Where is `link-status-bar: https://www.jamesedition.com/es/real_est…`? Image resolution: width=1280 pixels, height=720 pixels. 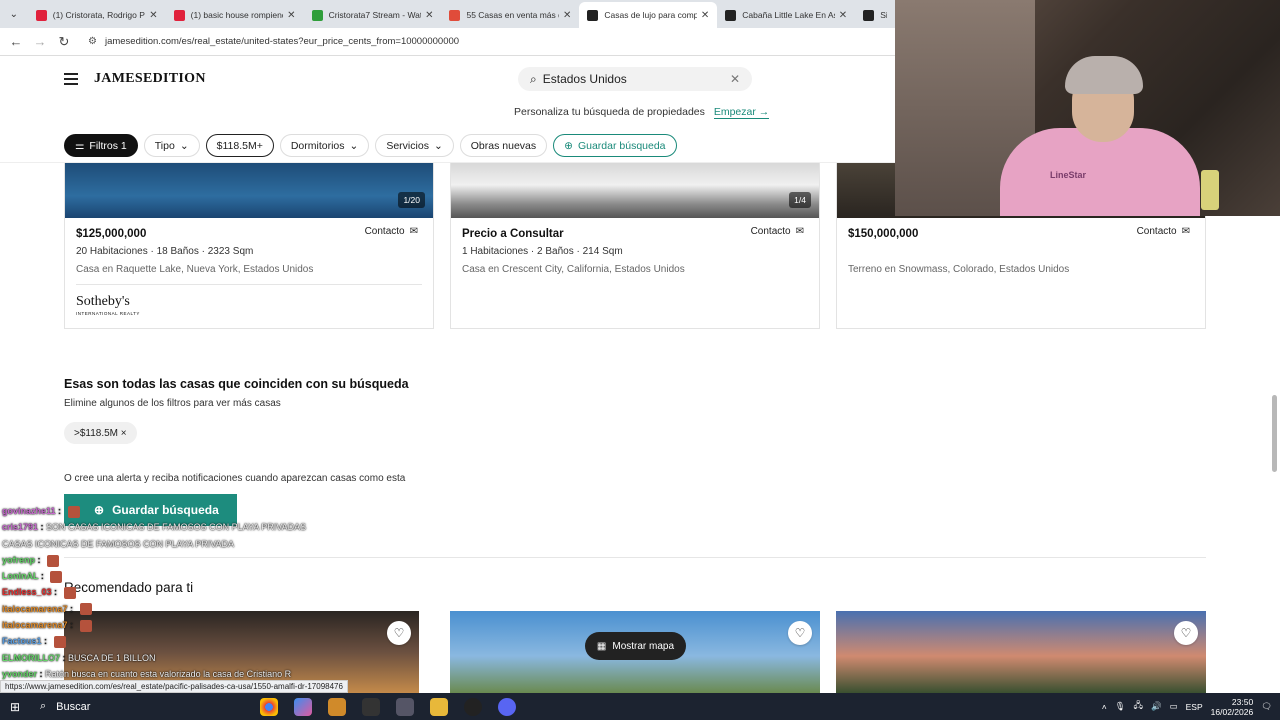 link-status-bar: https://www.jamesedition.com/es/real_est… is located at coordinates (174, 686).